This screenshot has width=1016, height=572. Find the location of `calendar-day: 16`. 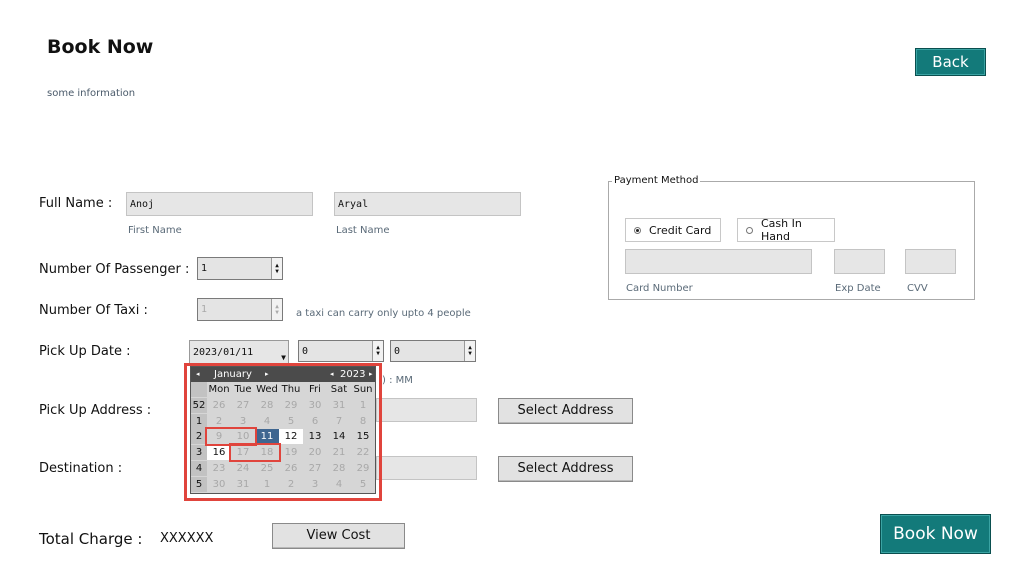

calendar-day: 16 is located at coordinates (219, 453).